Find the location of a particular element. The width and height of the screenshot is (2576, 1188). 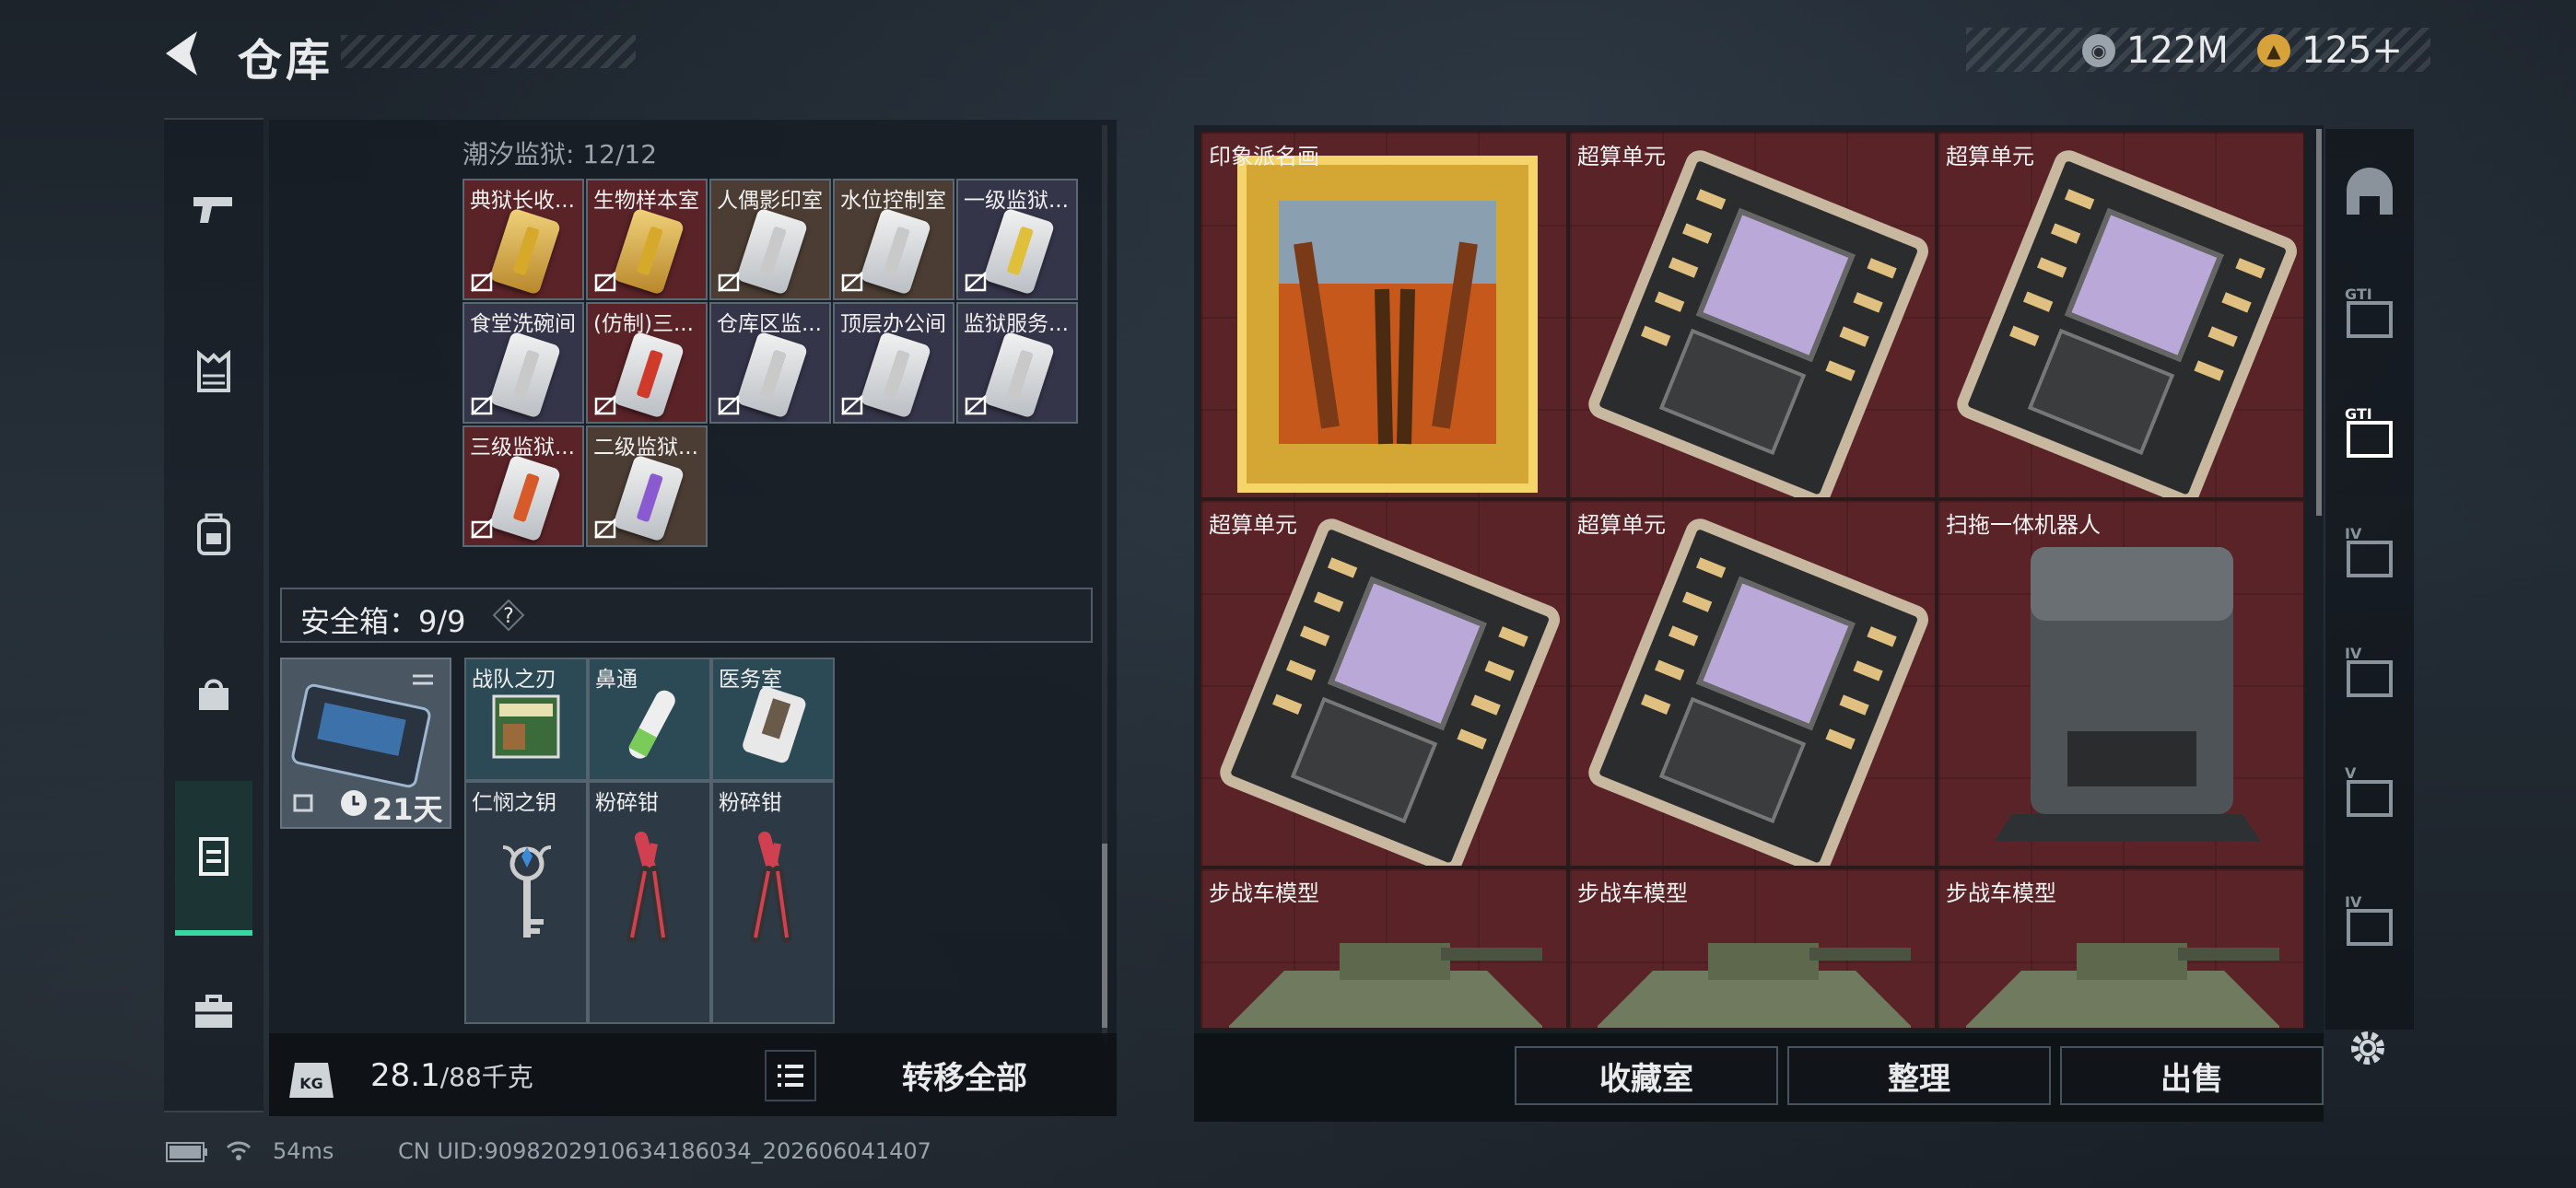

iv-folder-icon: IV is located at coordinates (2369, 551).